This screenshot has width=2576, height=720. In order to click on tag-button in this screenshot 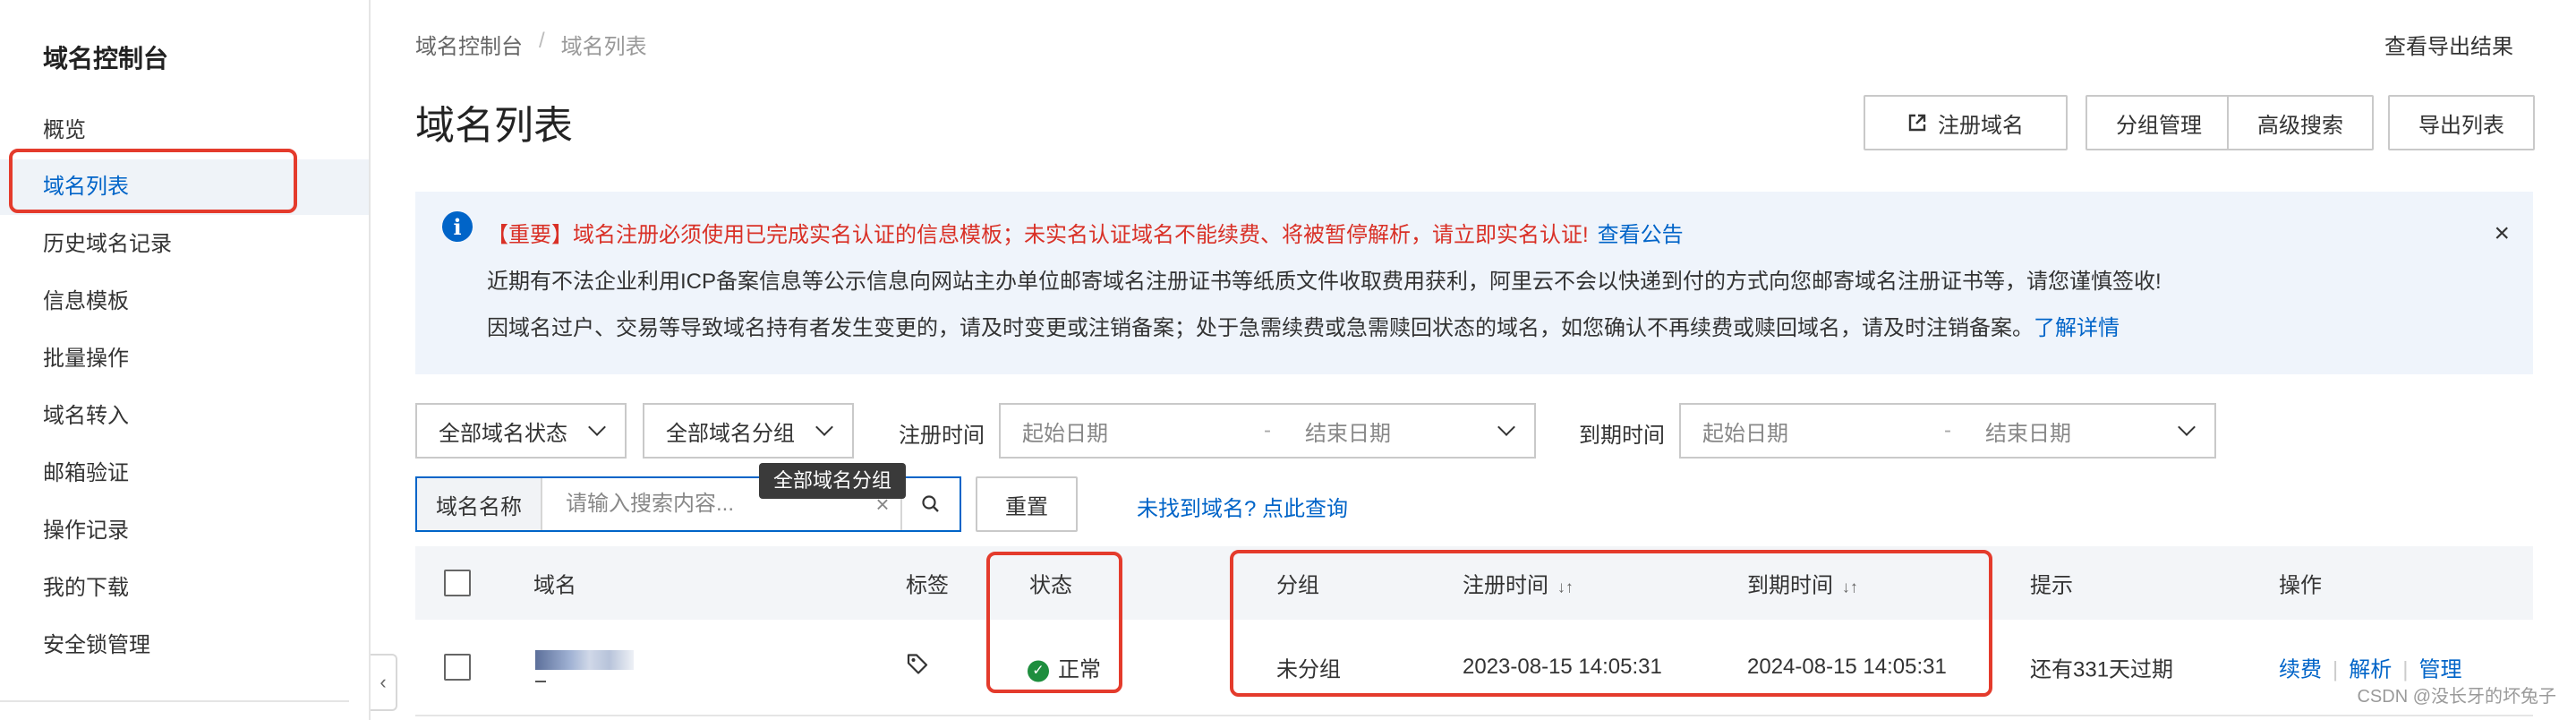, I will do `click(917, 667)`.